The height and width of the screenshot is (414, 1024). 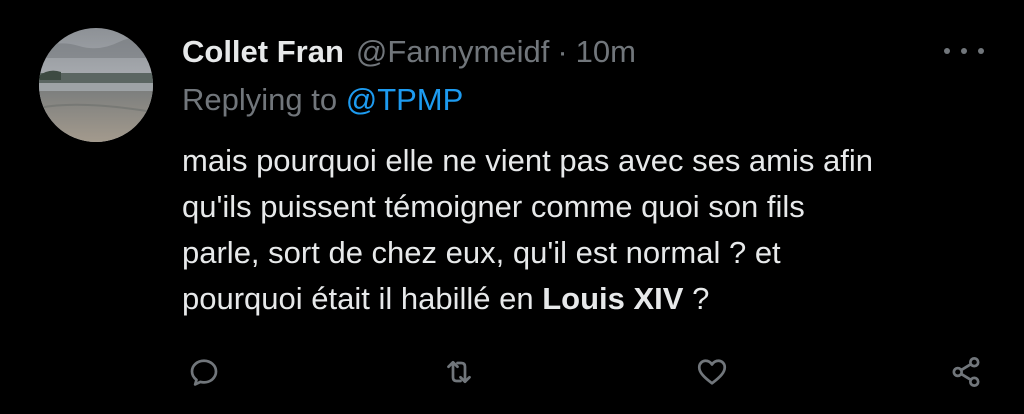 I want to click on tweet-text-segment: ?, so click(x=696, y=298).